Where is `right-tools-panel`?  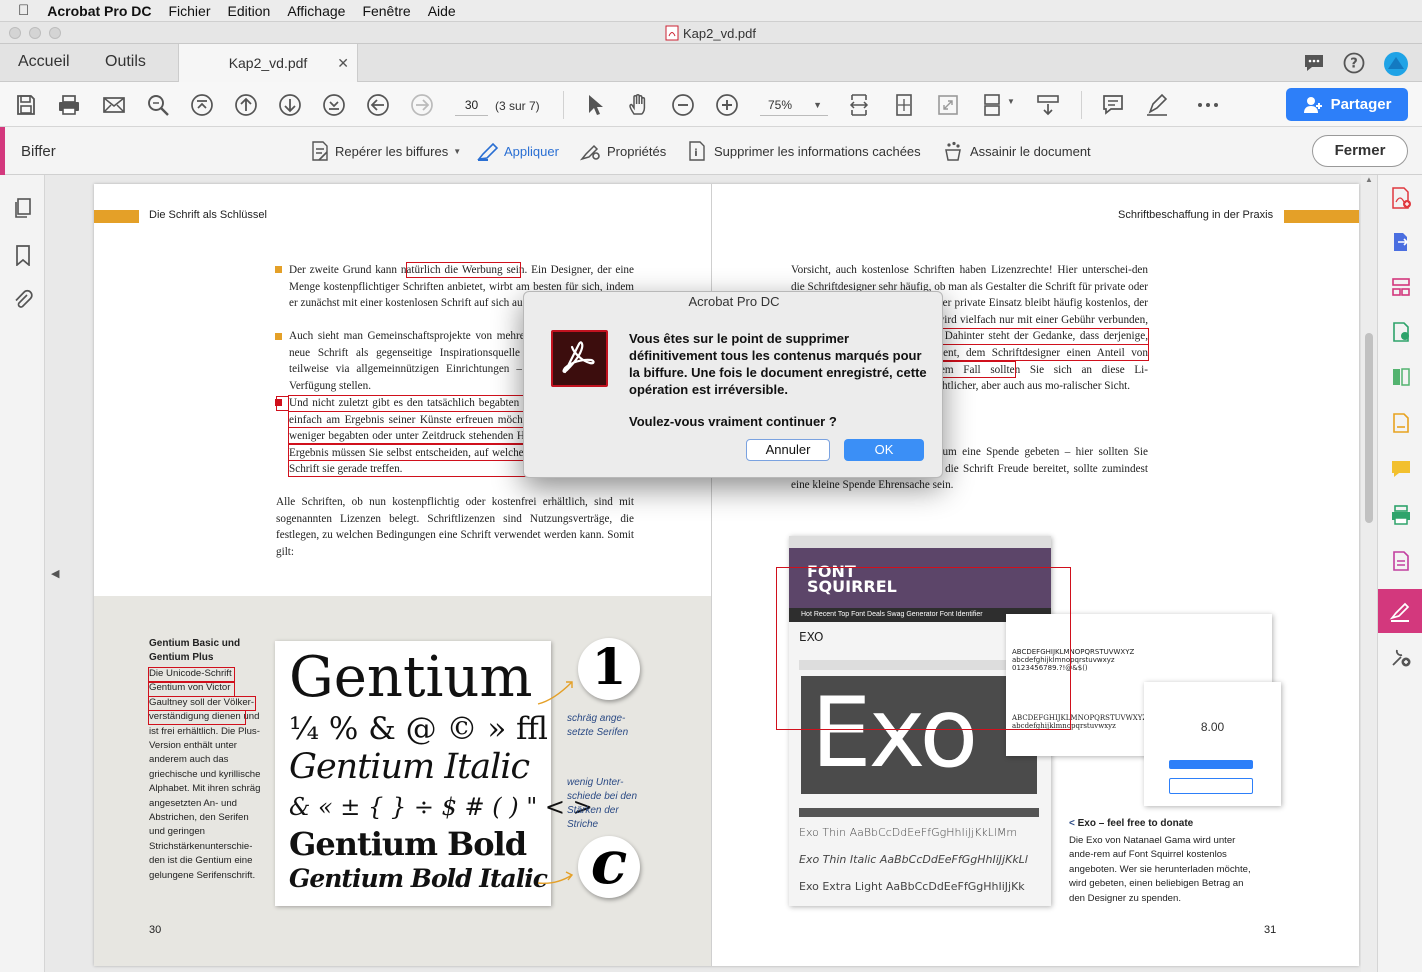 right-tools-panel is located at coordinates (1399, 573).